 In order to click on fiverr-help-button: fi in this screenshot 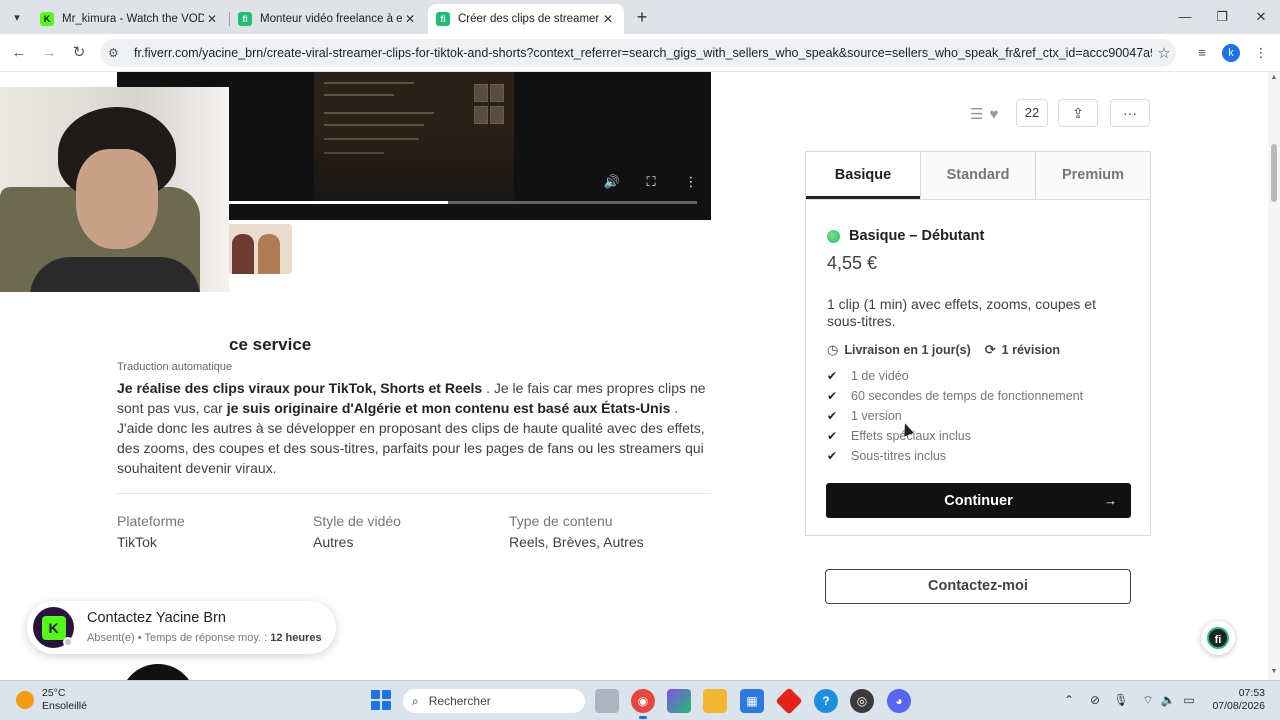, I will do `click(1218, 638)`.